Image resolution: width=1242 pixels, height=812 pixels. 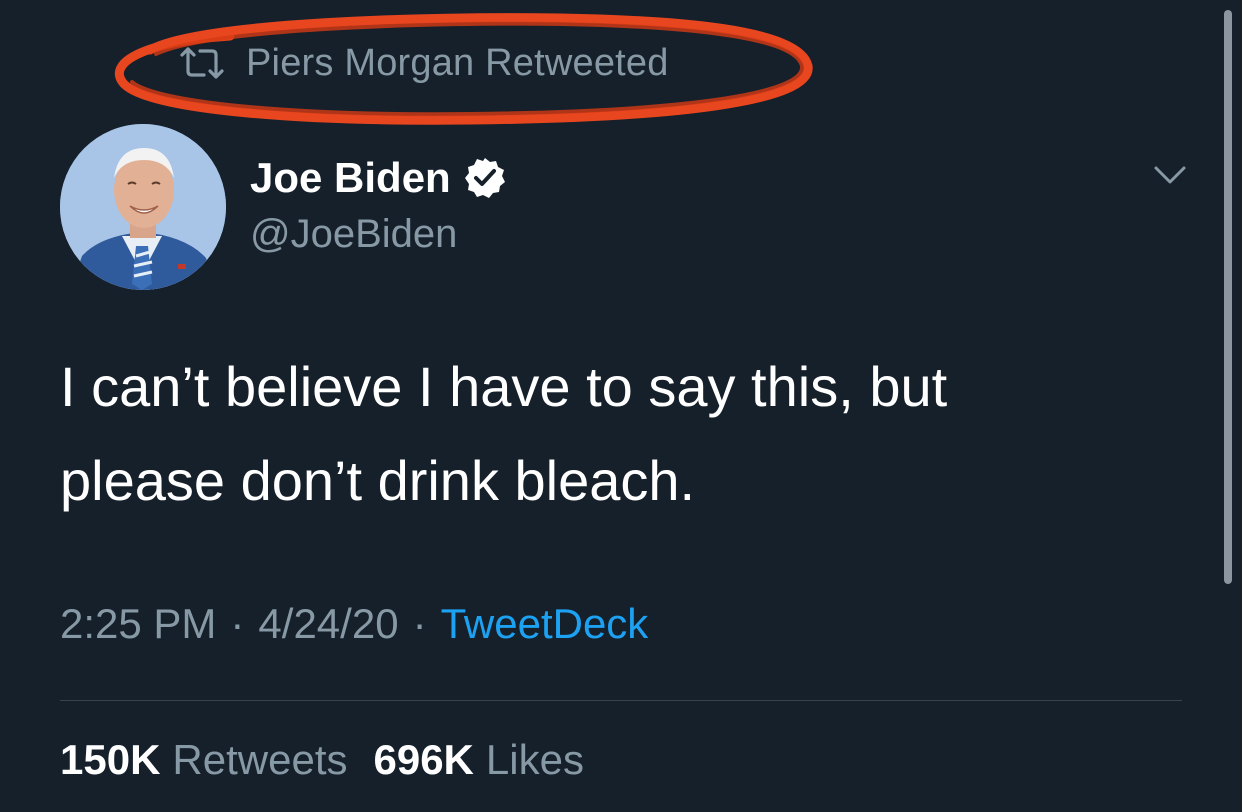 I want to click on retweet-context: Piers Morgan Retweeted, so click(x=423, y=63).